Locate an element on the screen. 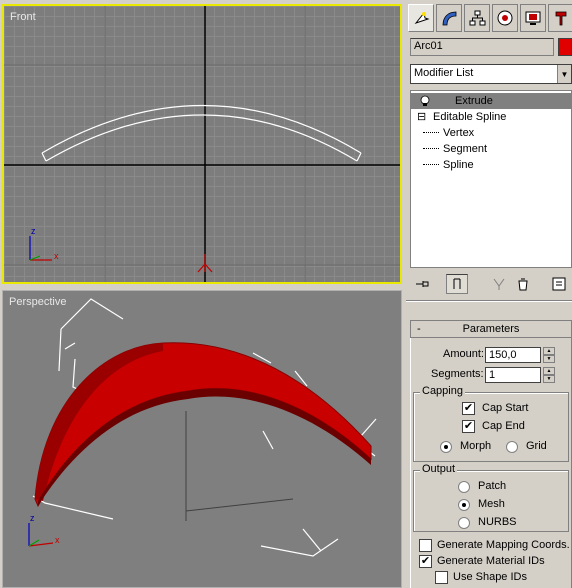 The image size is (572, 588). mesh-label: Mesh is located at coordinates (491, 504).